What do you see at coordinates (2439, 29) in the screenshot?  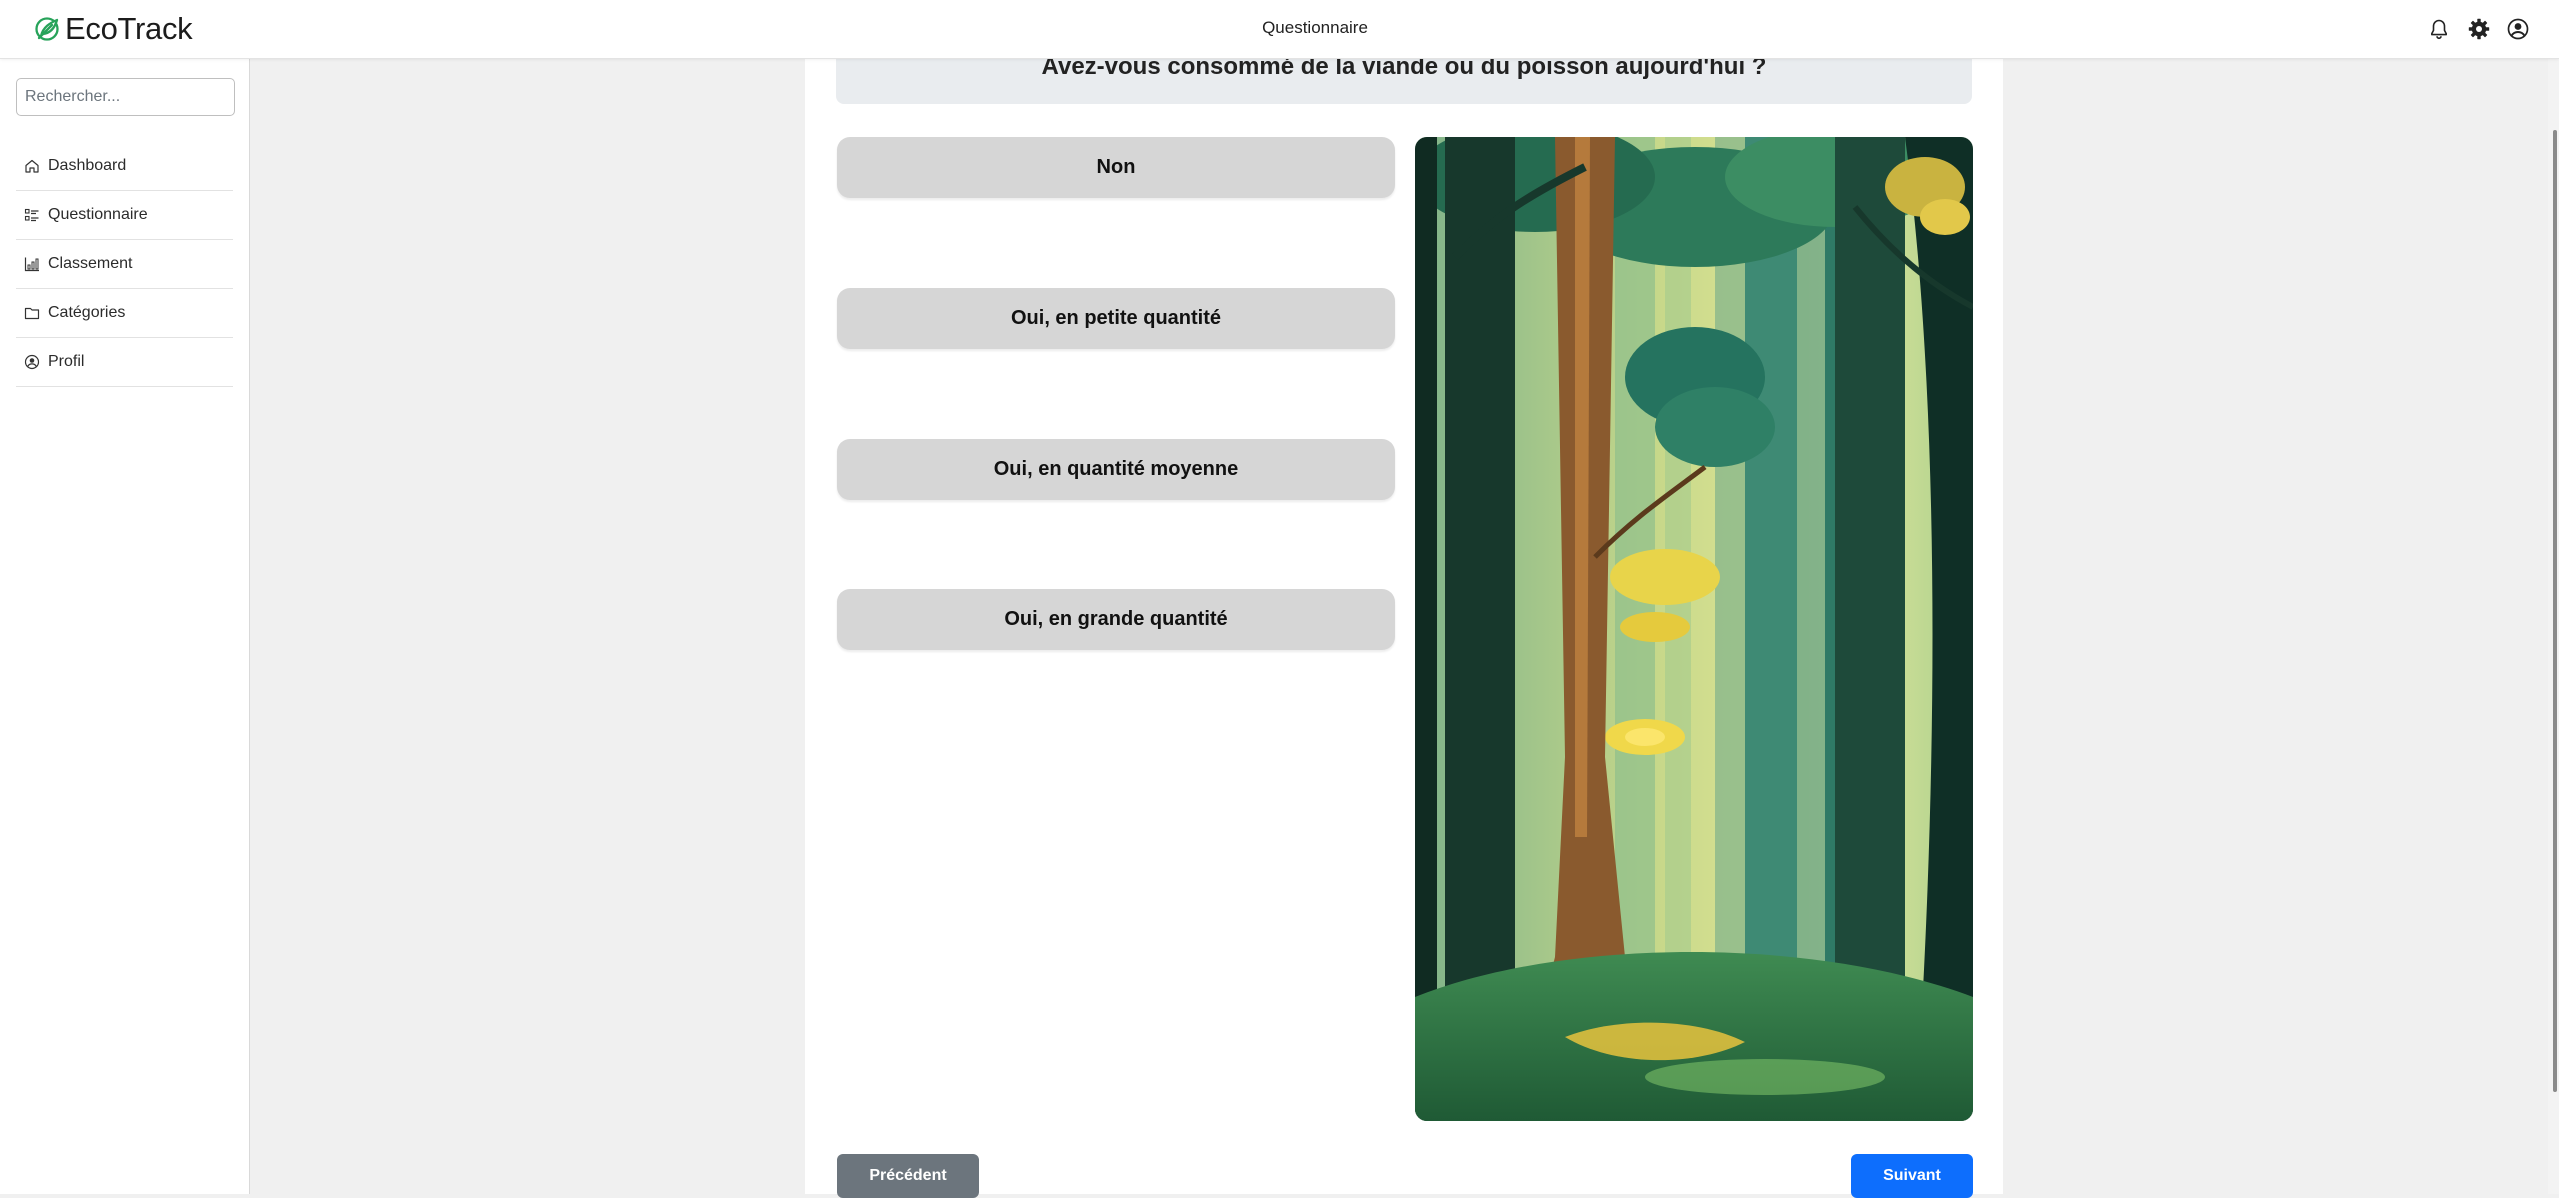 I see `bell-icon` at bounding box center [2439, 29].